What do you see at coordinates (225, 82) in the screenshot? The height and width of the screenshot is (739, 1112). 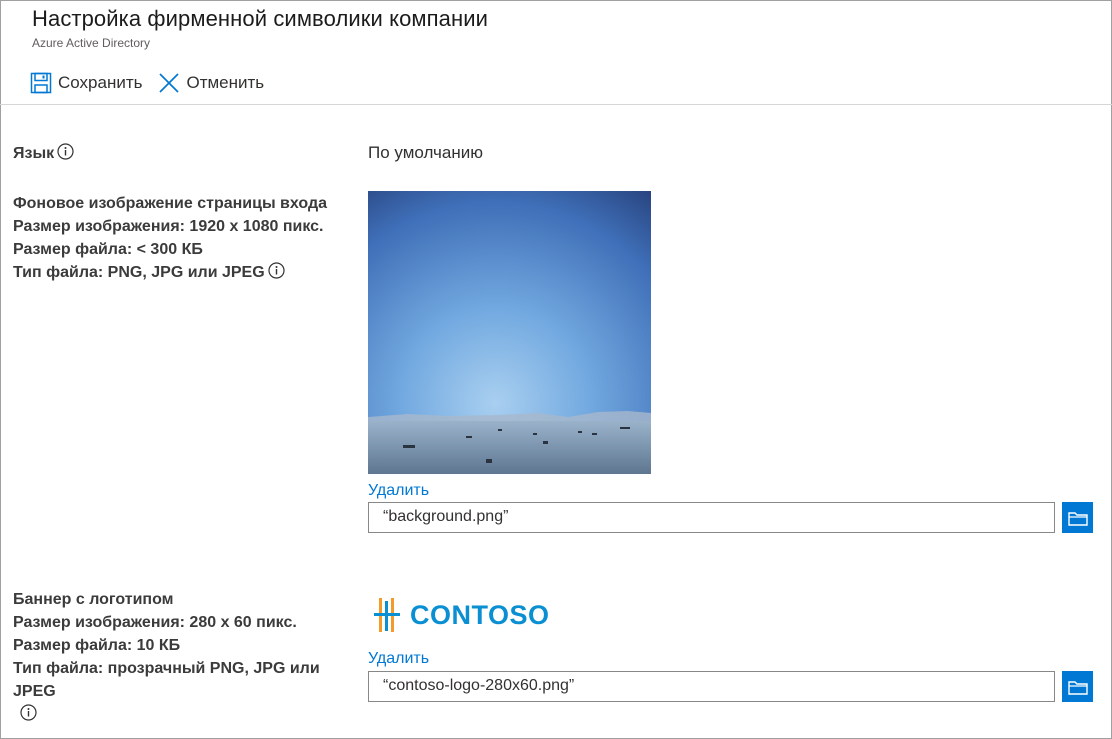 I see `cancel-label: Отменить` at bounding box center [225, 82].